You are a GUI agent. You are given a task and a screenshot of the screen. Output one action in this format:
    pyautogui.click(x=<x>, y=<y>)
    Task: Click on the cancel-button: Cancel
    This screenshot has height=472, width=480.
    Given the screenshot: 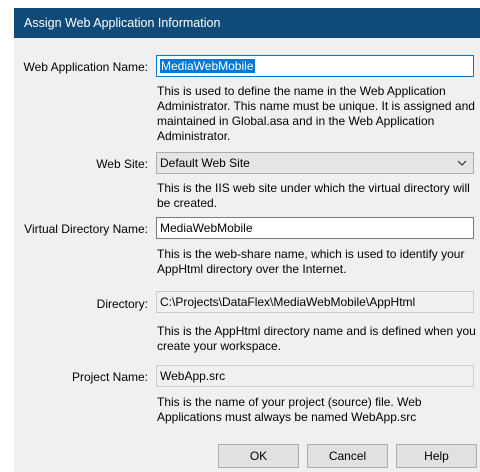 What is the action you would take?
    pyautogui.click(x=347, y=456)
    